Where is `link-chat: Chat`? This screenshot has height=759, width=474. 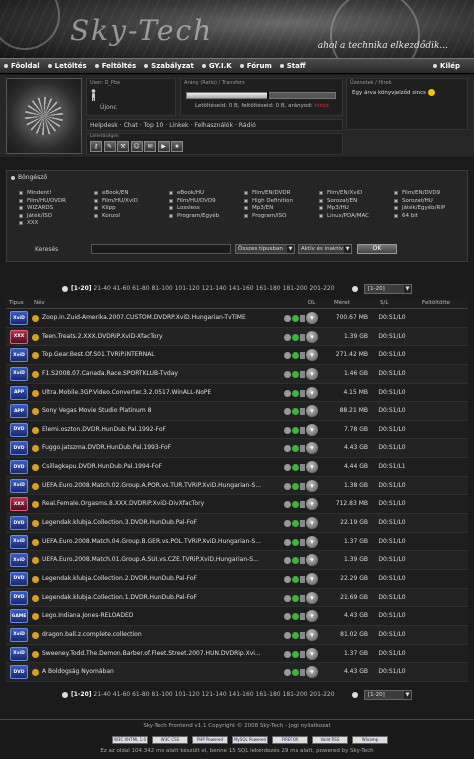 link-chat: Chat is located at coordinates (131, 125).